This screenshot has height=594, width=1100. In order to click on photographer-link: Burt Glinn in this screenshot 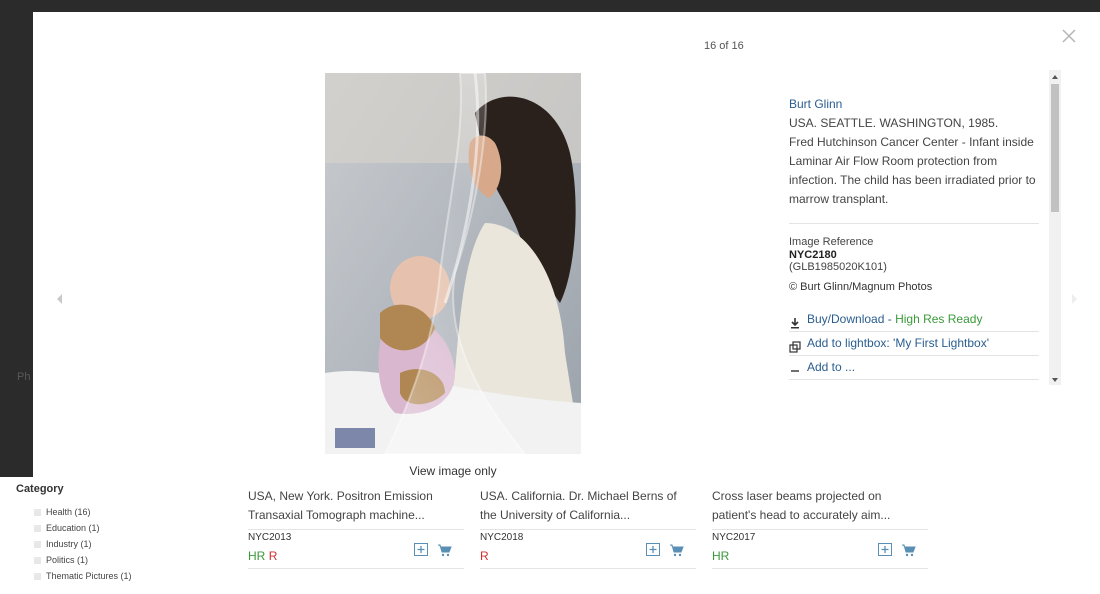, I will do `click(914, 104)`.